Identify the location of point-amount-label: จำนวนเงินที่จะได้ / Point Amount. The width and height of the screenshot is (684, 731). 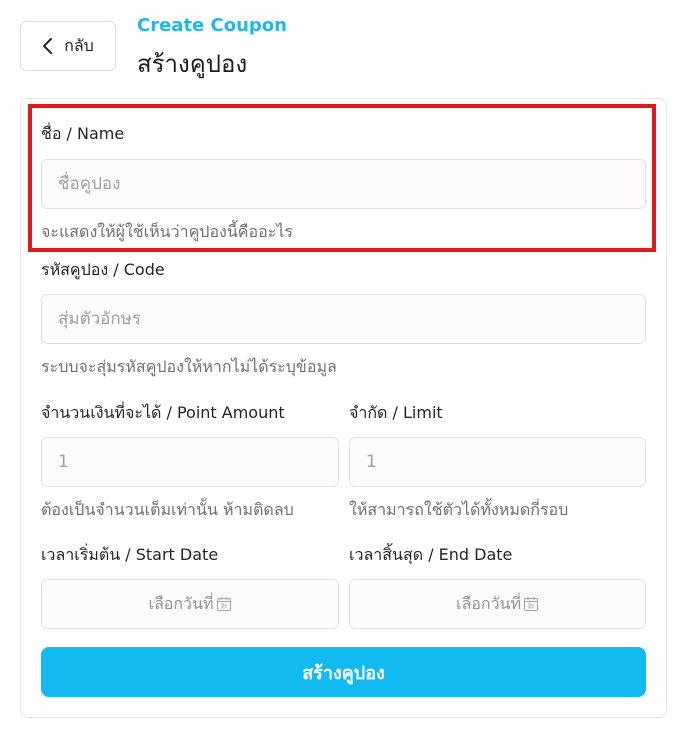
(163, 412).